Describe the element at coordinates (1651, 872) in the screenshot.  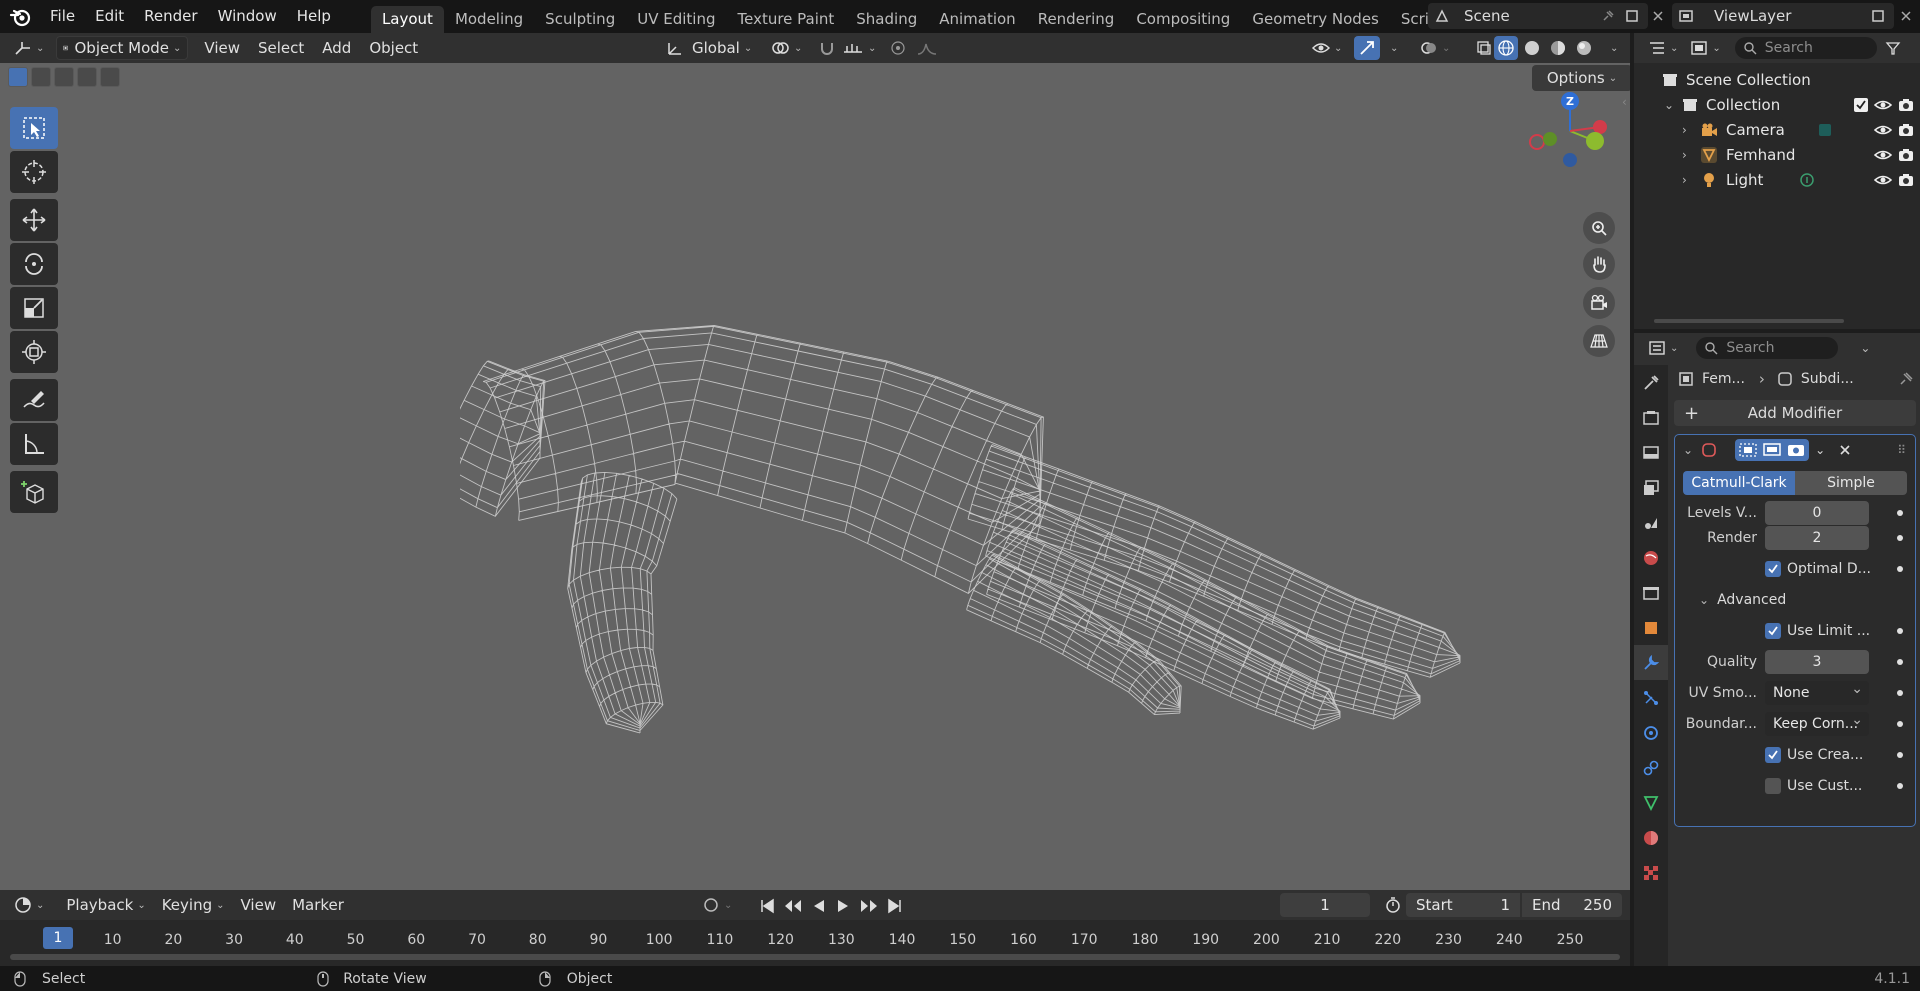
I see `texture-tab-icon` at that location.